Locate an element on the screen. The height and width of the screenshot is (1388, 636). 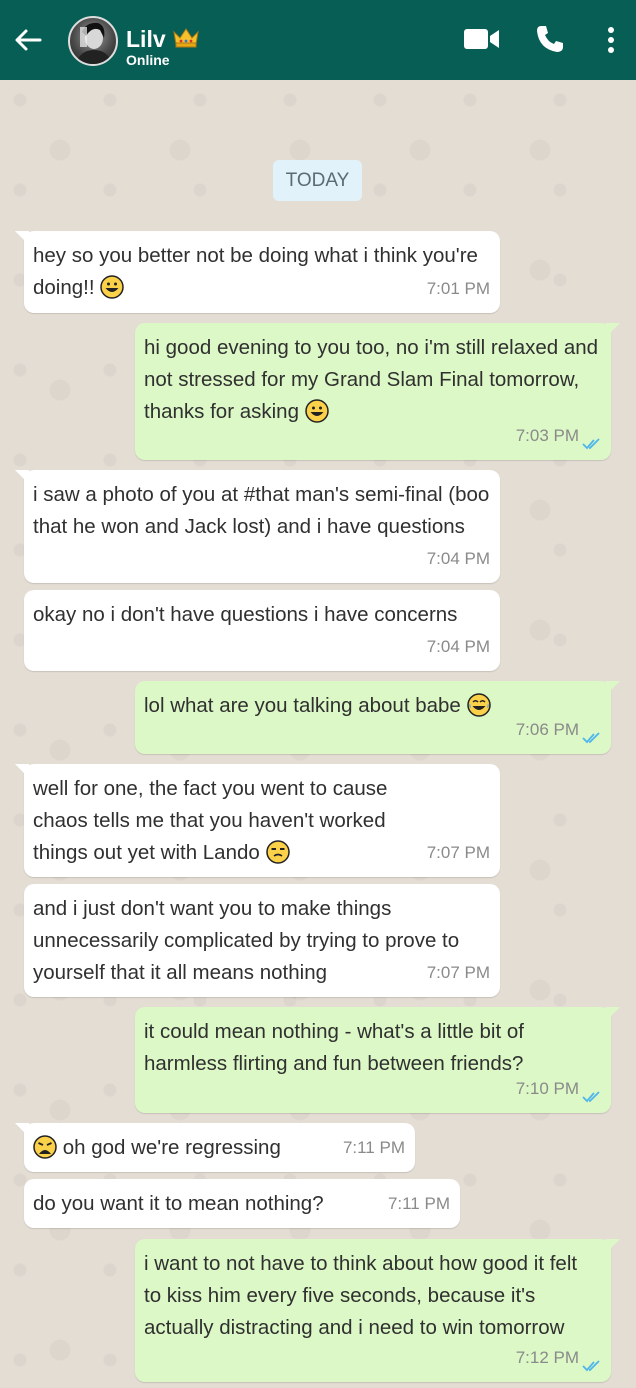
avatar is located at coordinates (93, 41).